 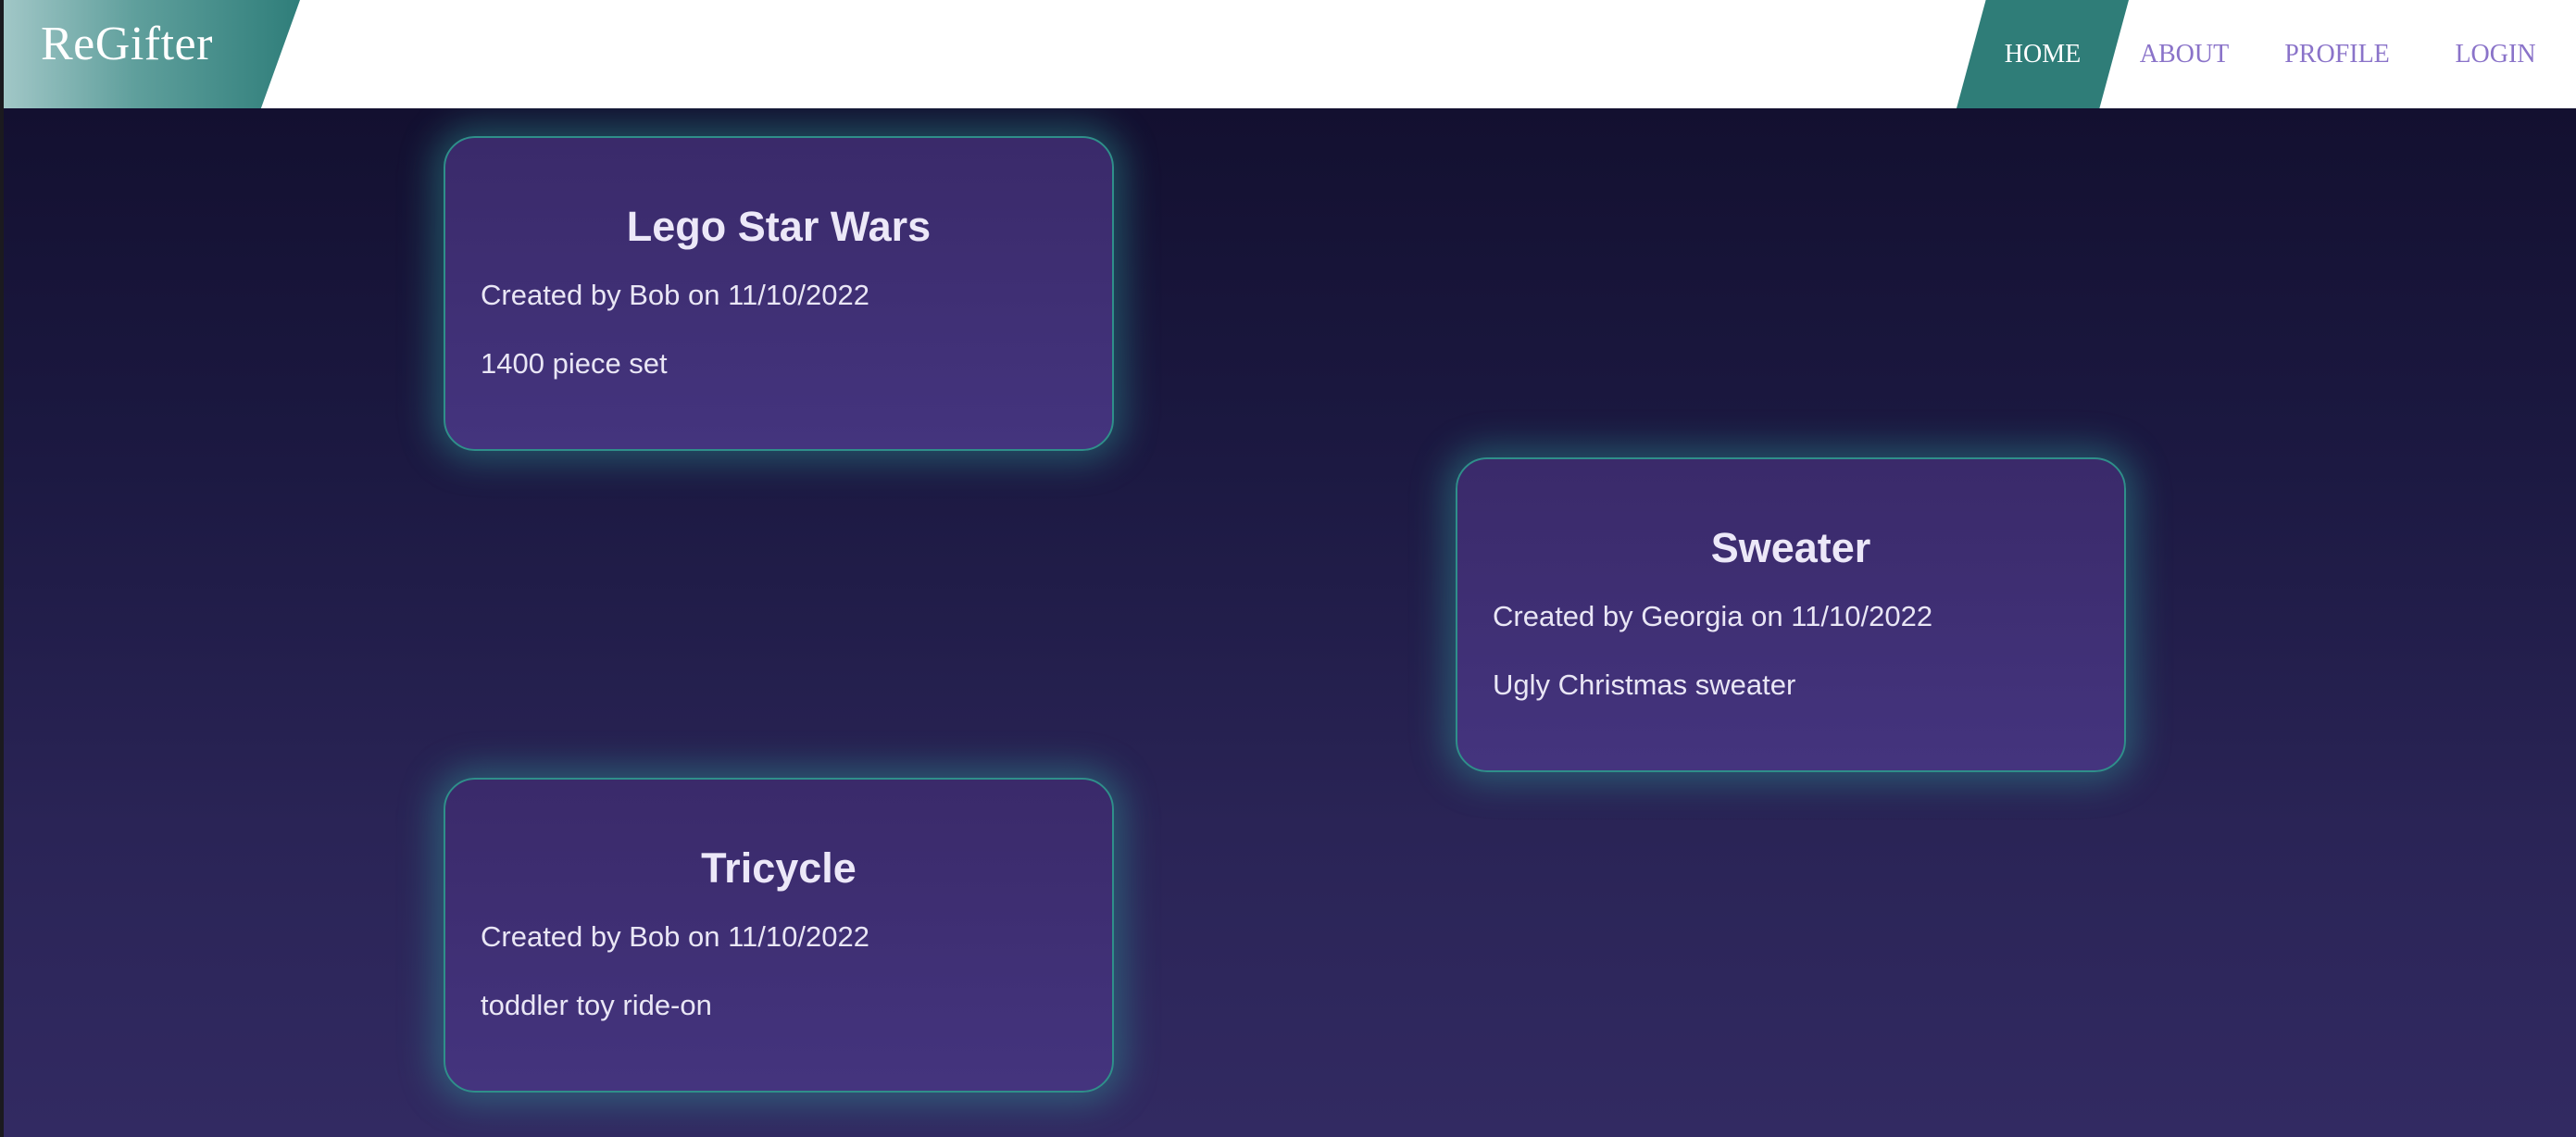 I want to click on brand-name: ReGifter, so click(x=127, y=44).